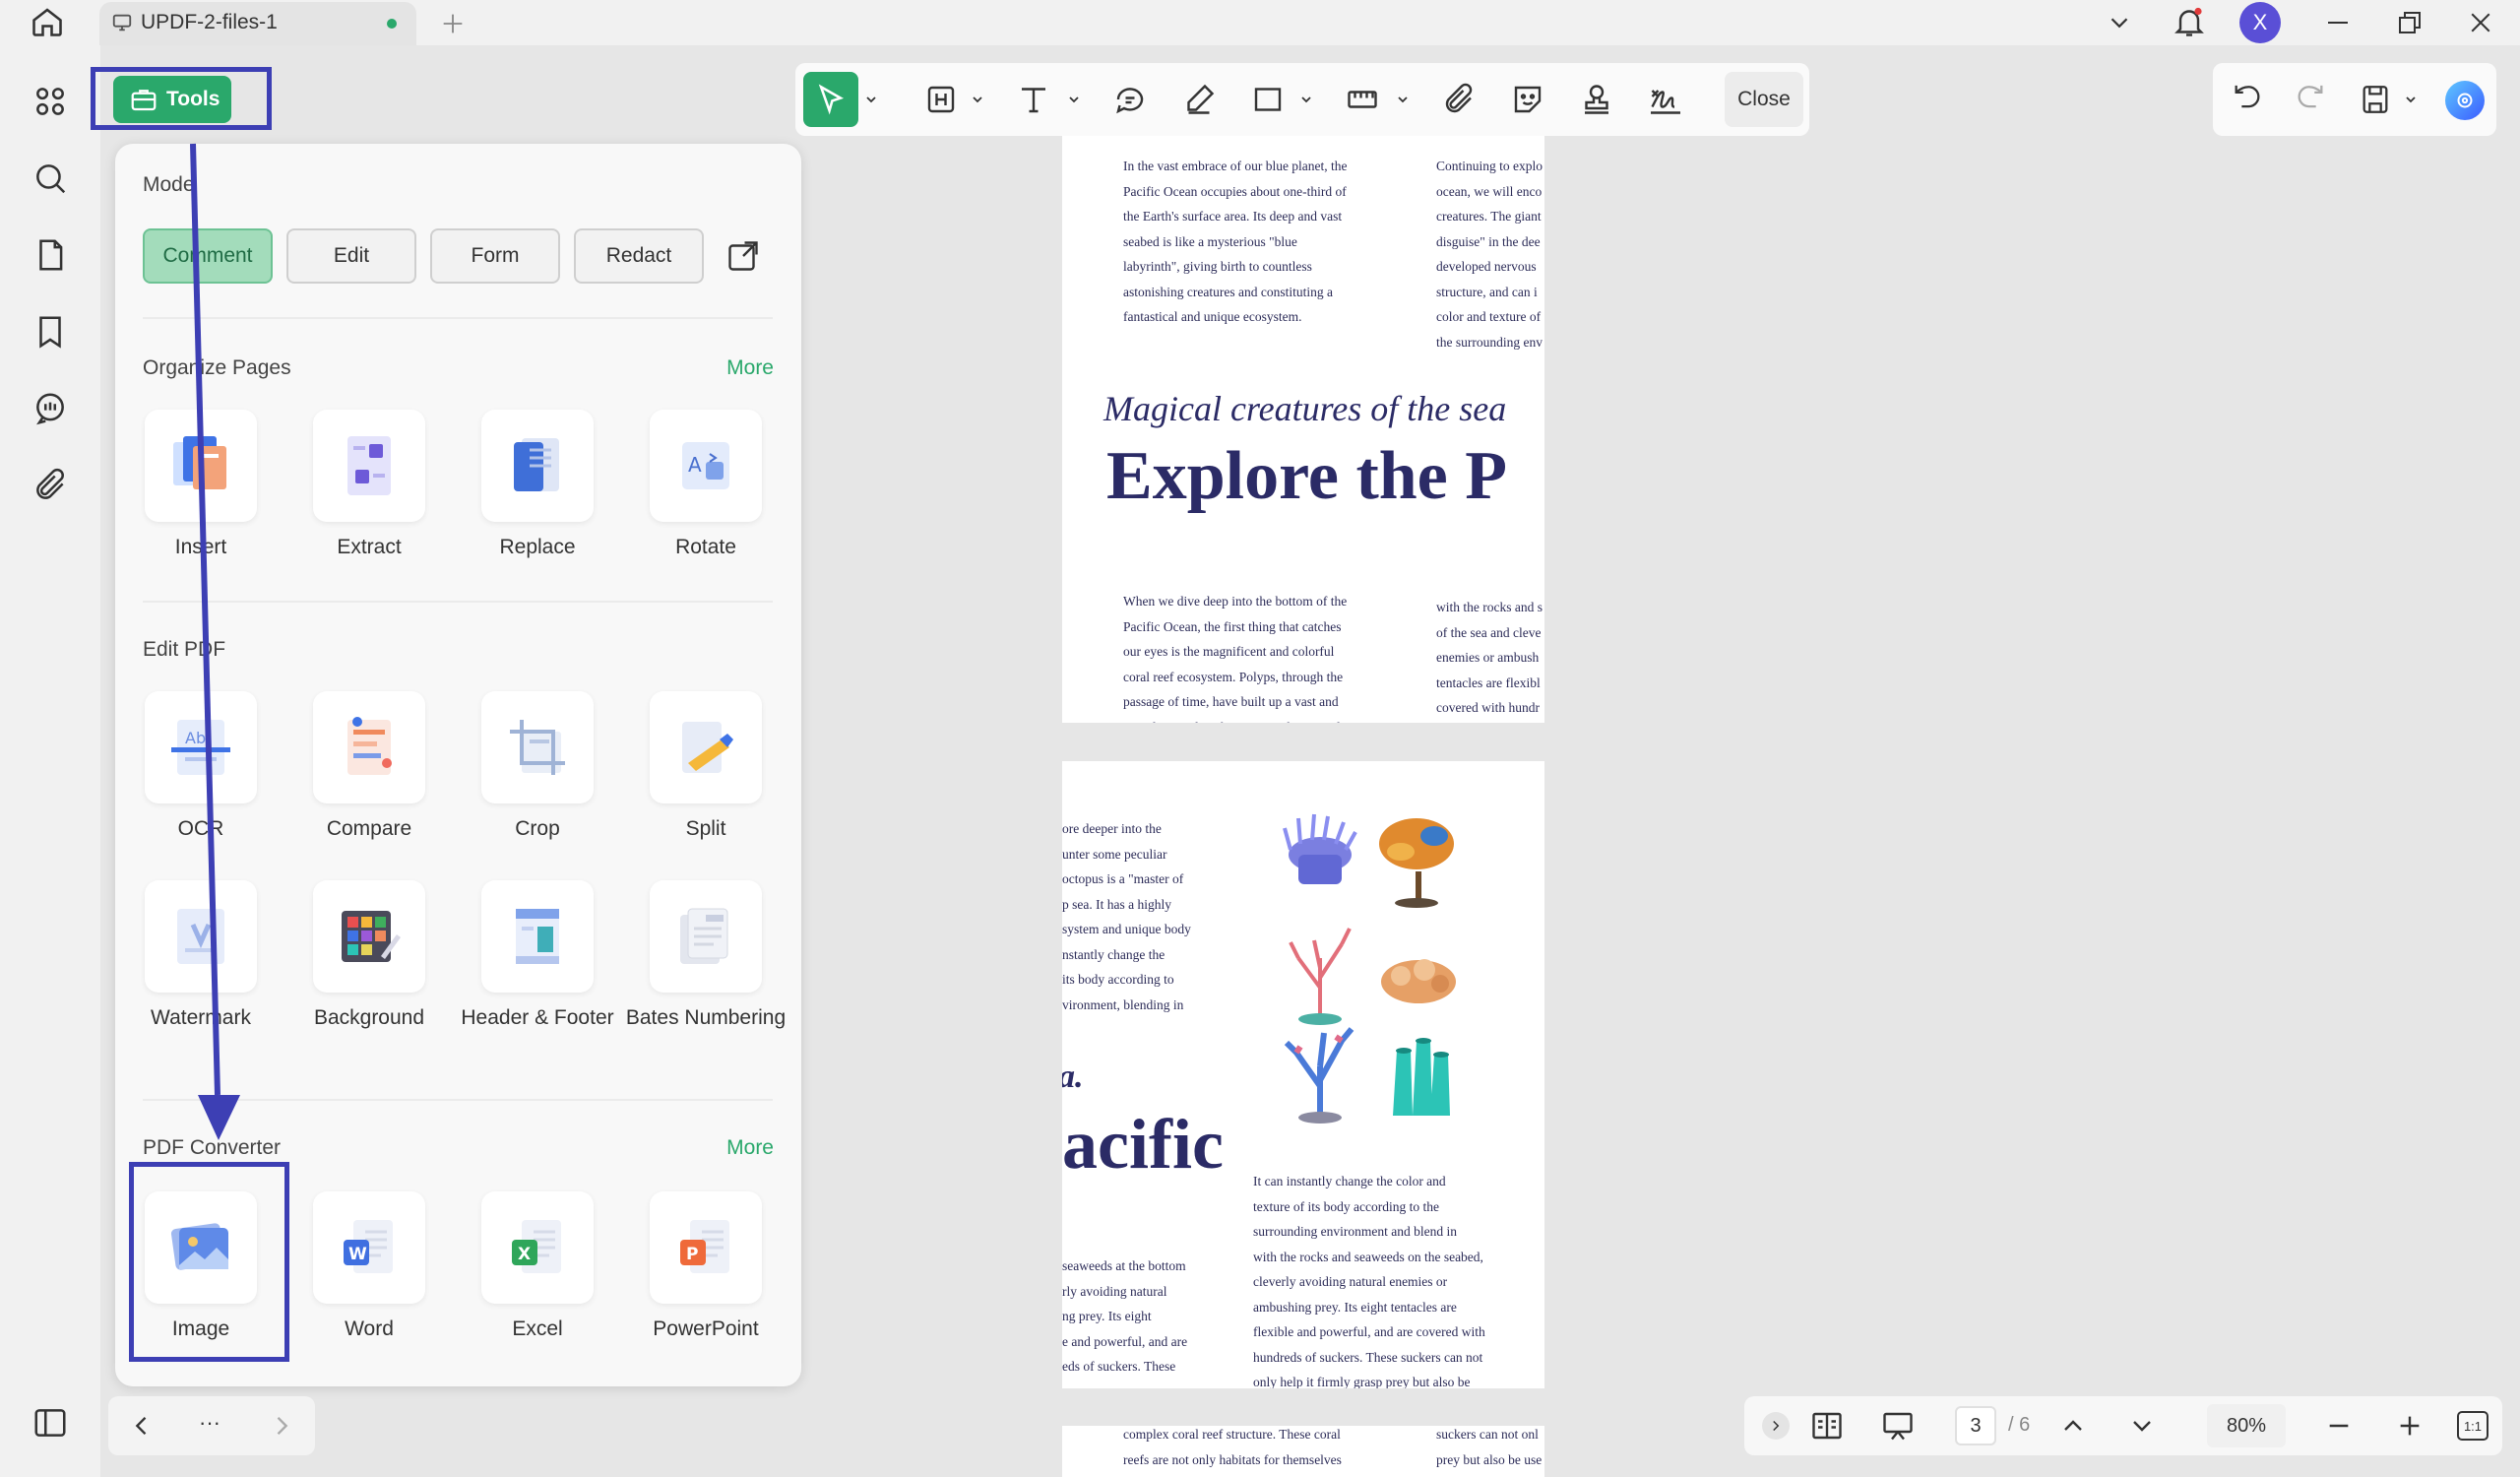  What do you see at coordinates (2410, 22) in the screenshot?
I see `restore-icon` at bounding box center [2410, 22].